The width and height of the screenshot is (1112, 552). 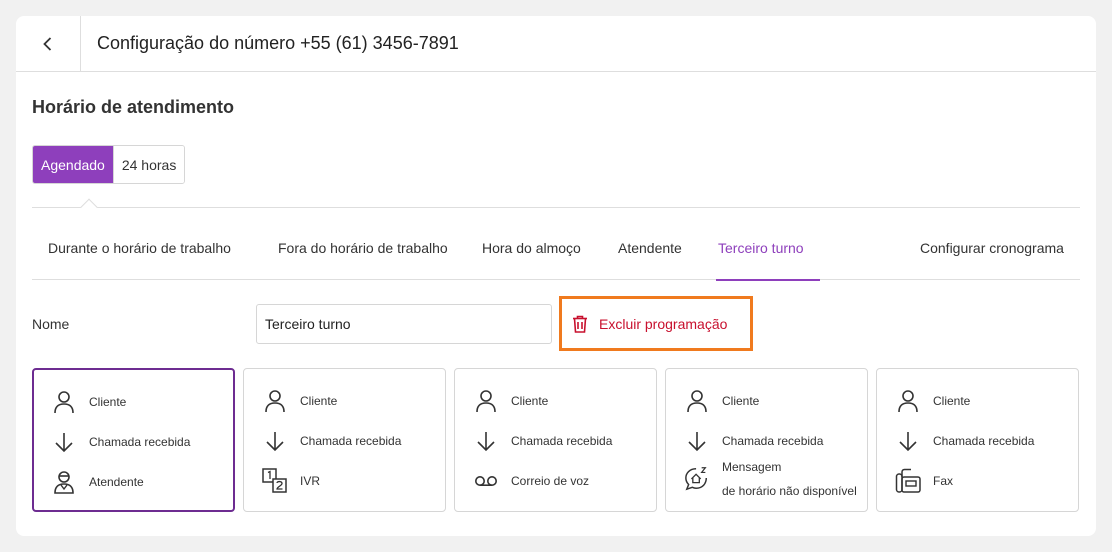 I want to click on tab-outside-hours: Fora do horário de trabalho, so click(x=363, y=244).